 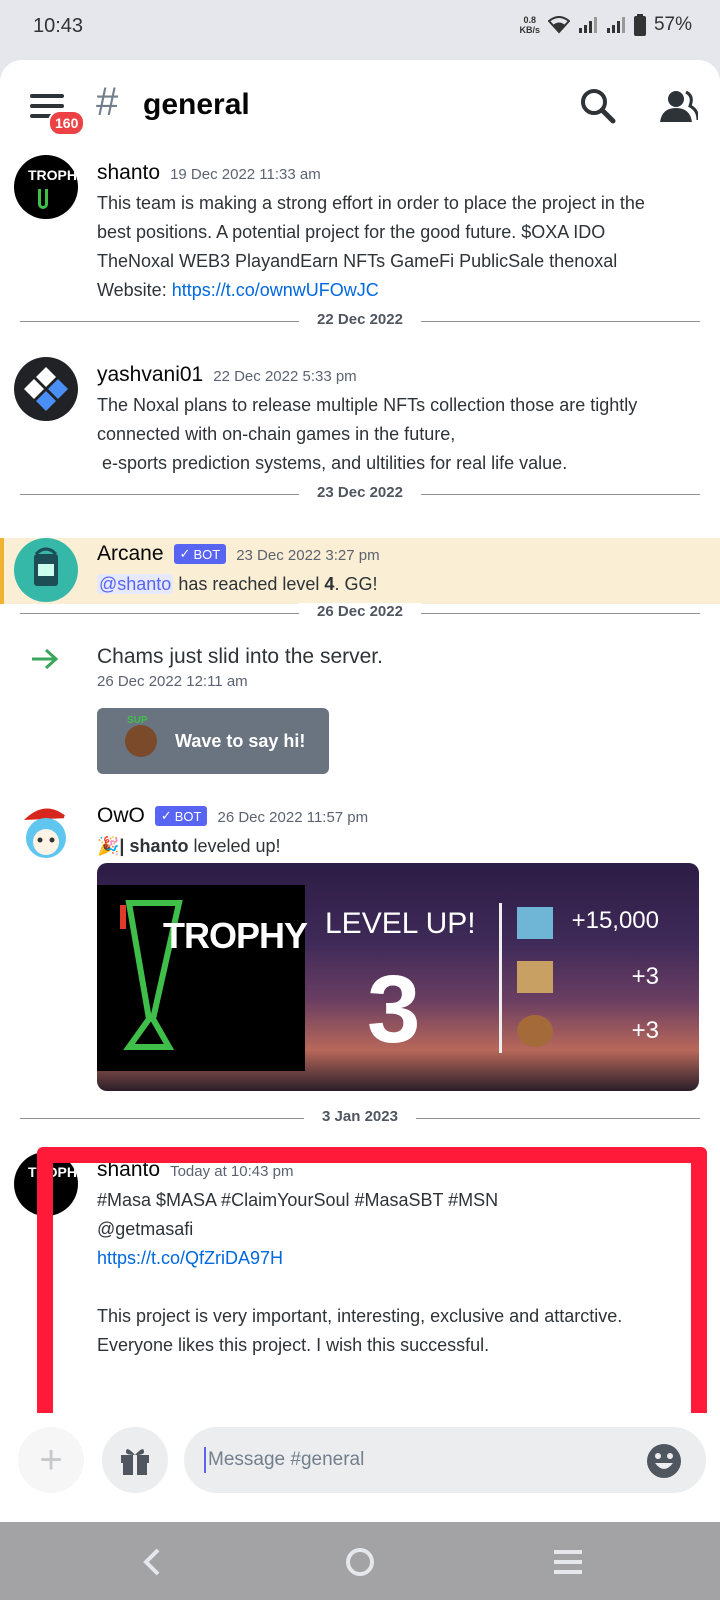 I want to click on cookie-icon, so click(x=535, y=1031).